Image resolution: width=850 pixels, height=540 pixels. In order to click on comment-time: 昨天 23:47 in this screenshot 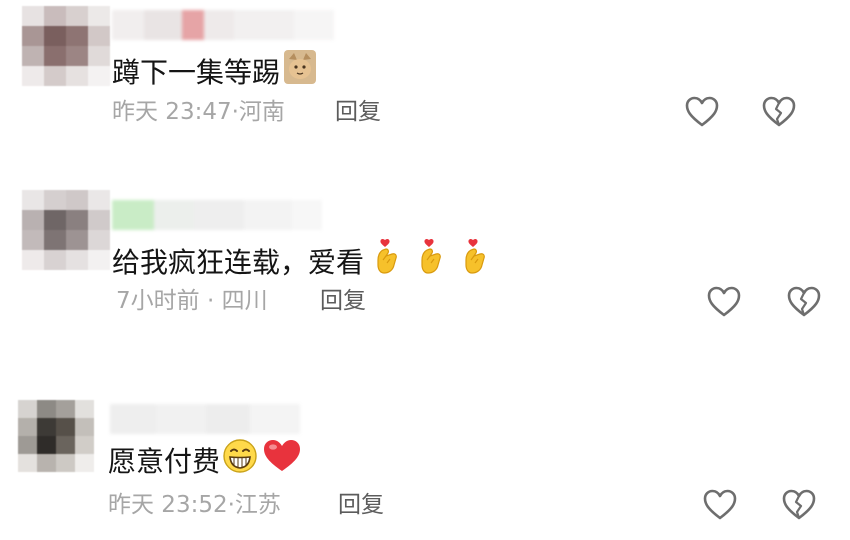, I will do `click(172, 112)`.